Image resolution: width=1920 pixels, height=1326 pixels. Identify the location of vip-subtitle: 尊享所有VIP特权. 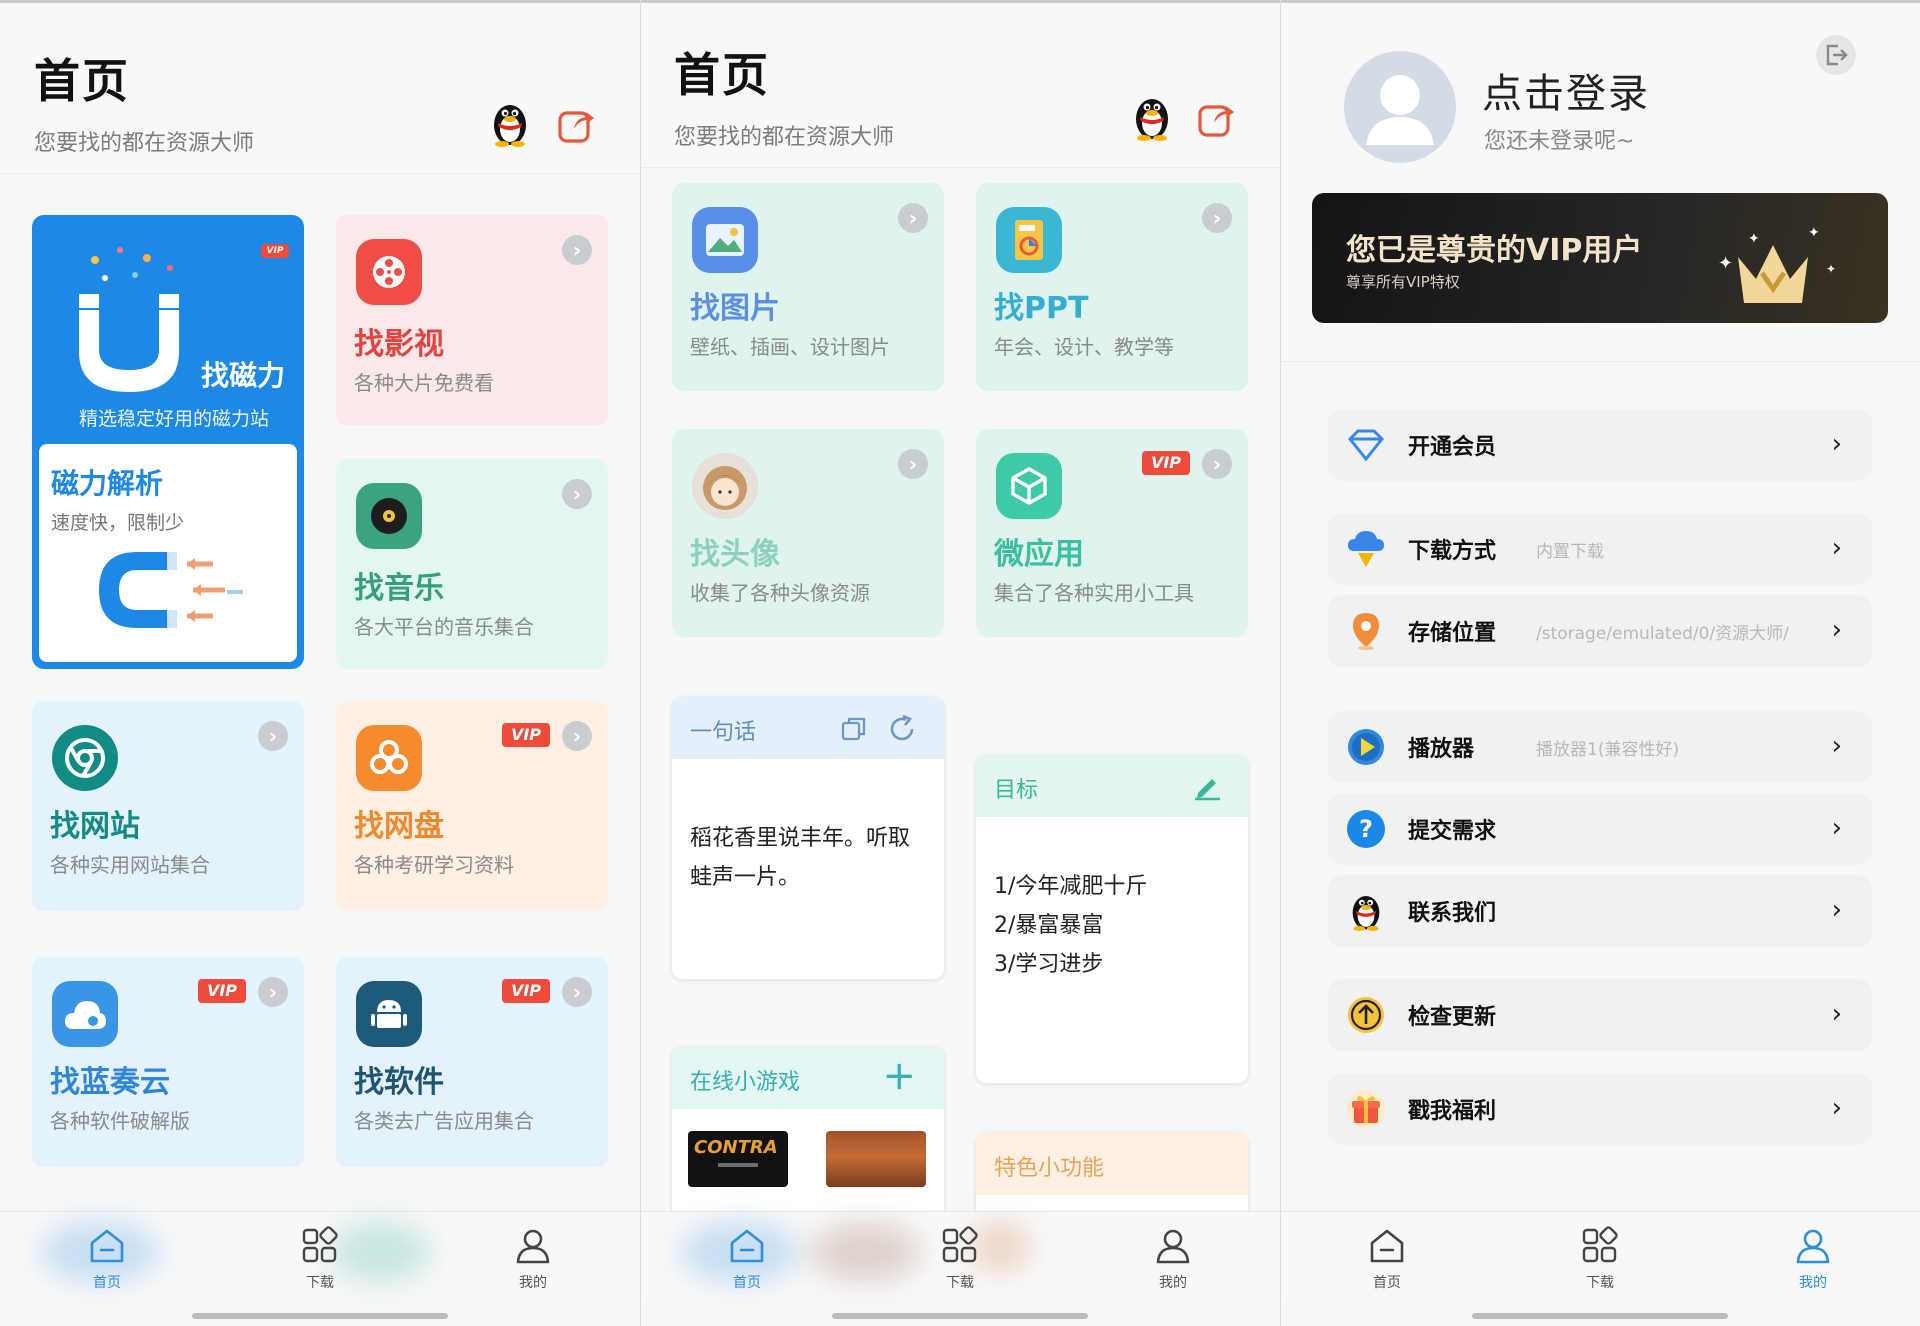
(1403, 282).